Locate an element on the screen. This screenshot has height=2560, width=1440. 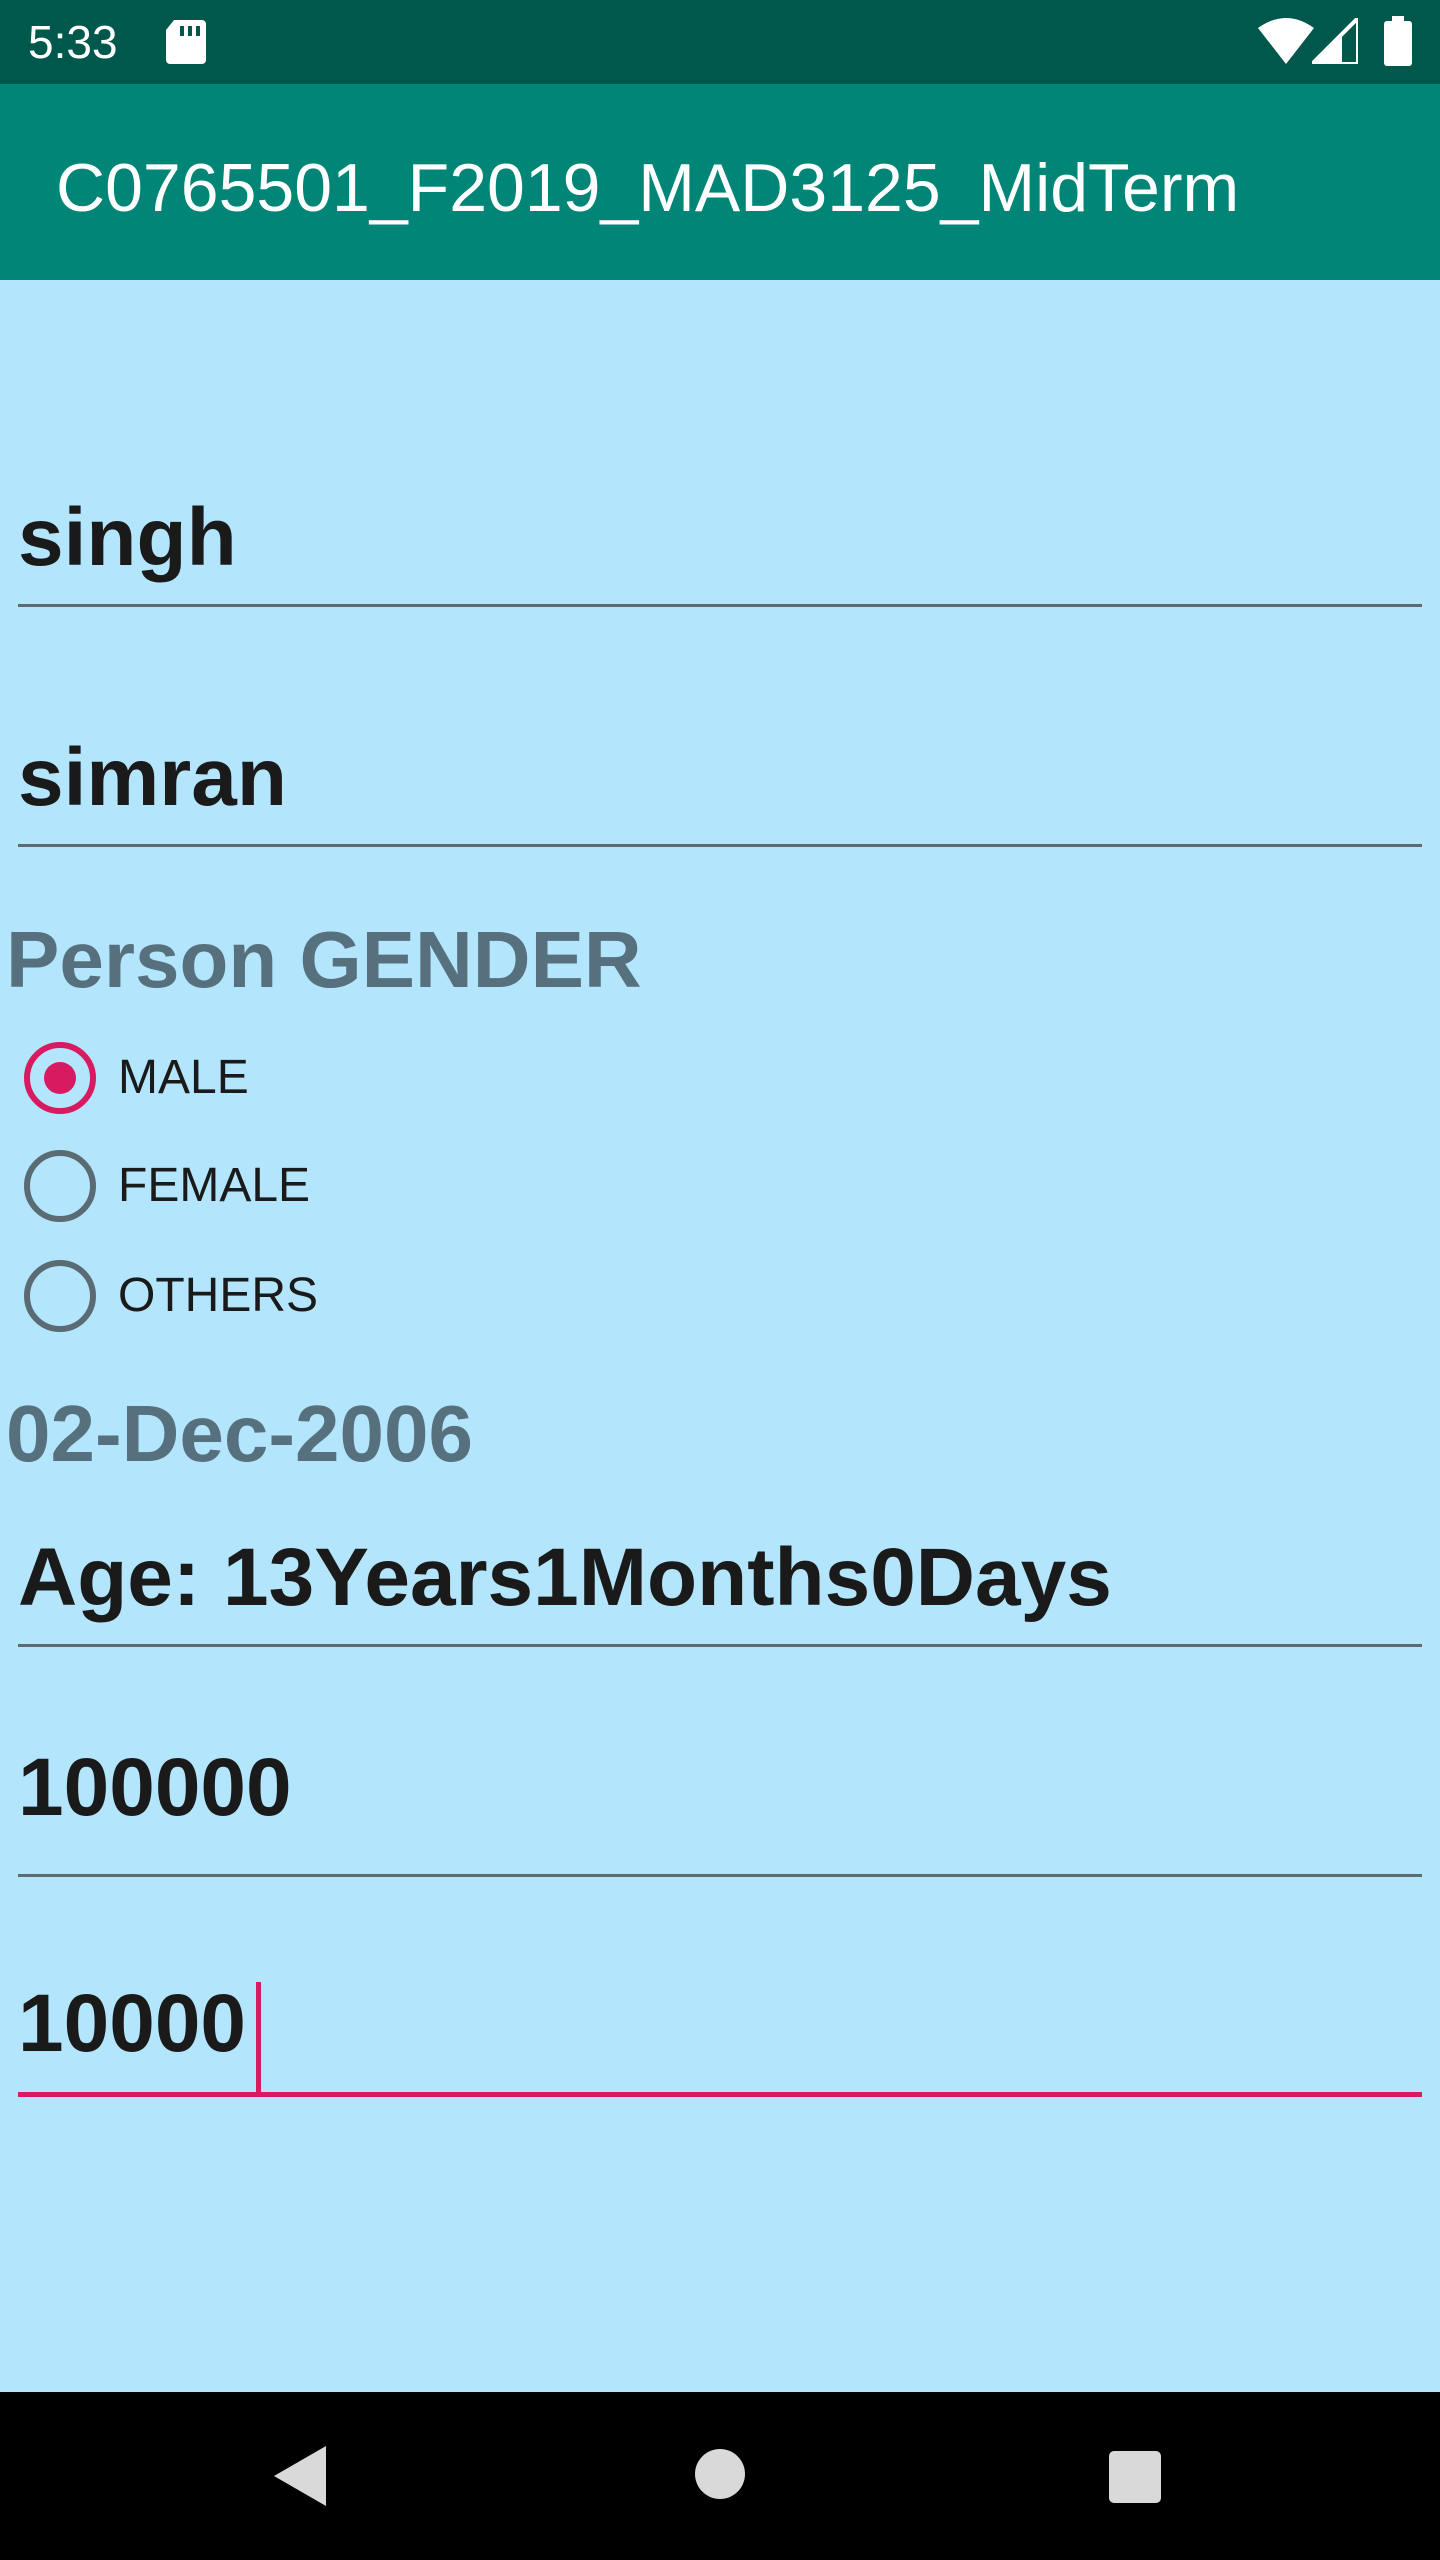
radio-checked-dot is located at coordinates (60, 1078).